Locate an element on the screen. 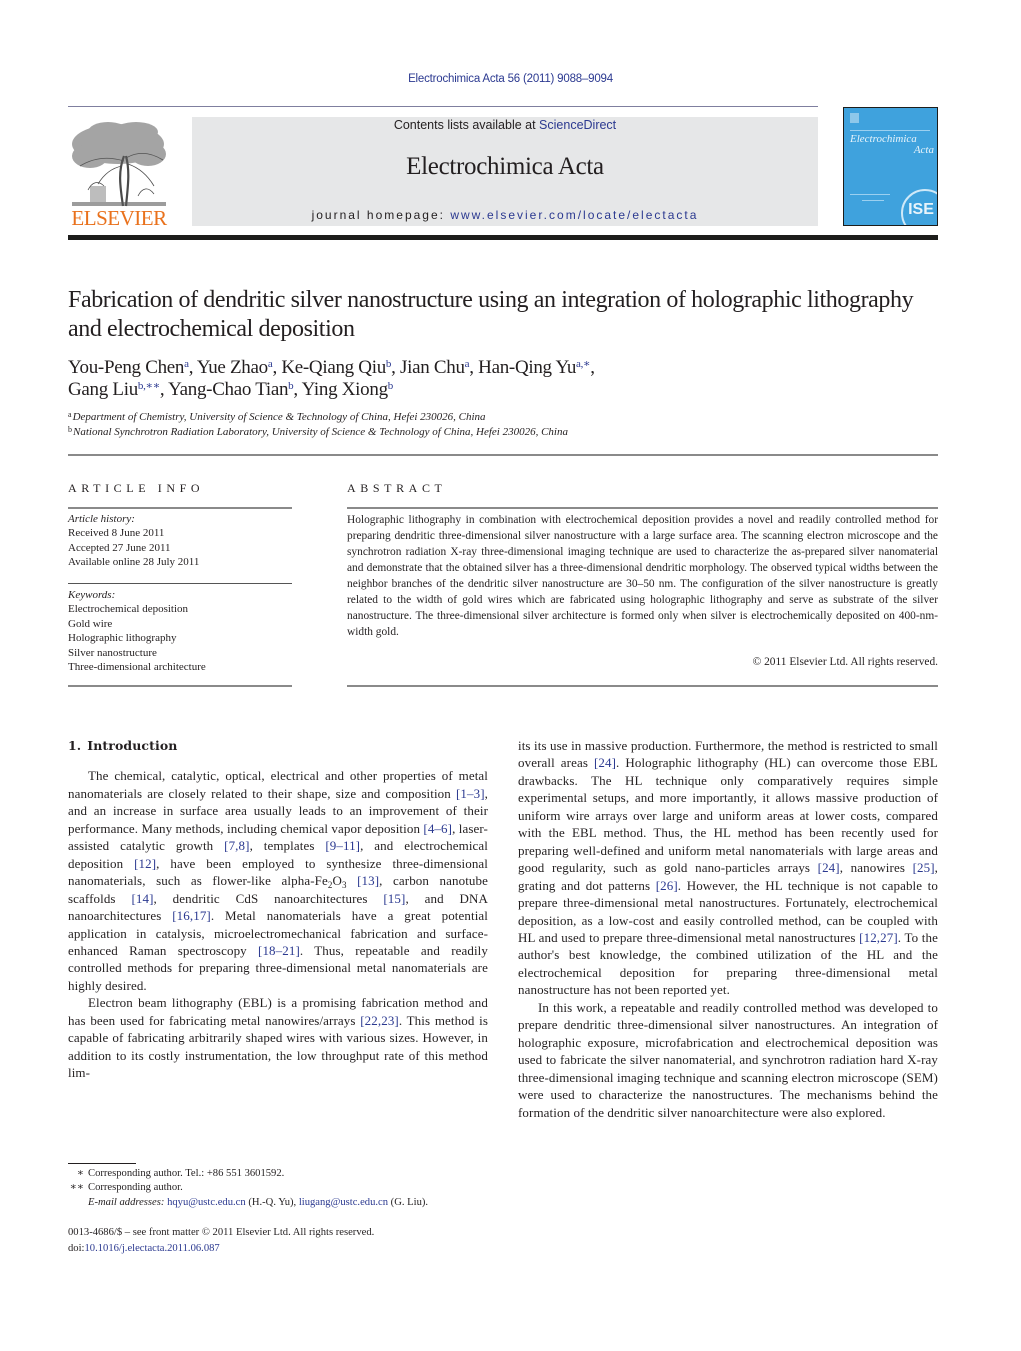 Image resolution: width=1021 pixels, height=1351 pixels. author-affiliation-mark: a,∗ is located at coordinates (583, 364).